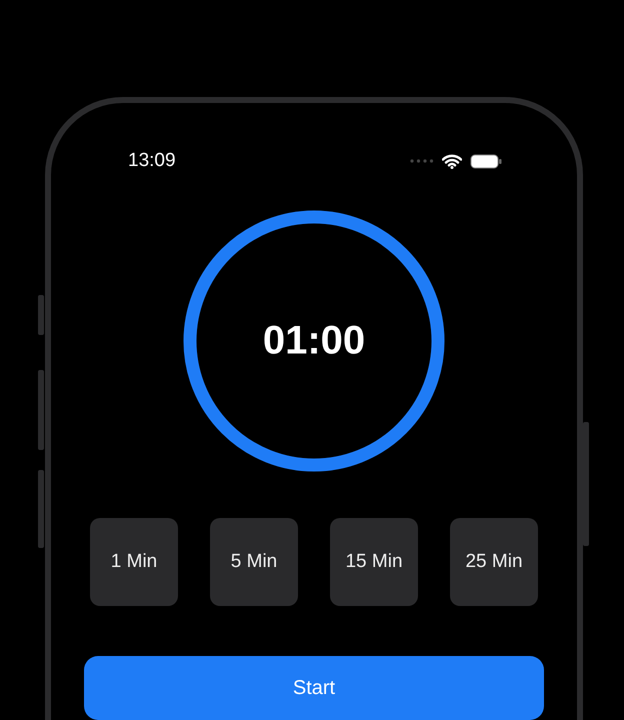  I want to click on wifi-icon, so click(452, 161).